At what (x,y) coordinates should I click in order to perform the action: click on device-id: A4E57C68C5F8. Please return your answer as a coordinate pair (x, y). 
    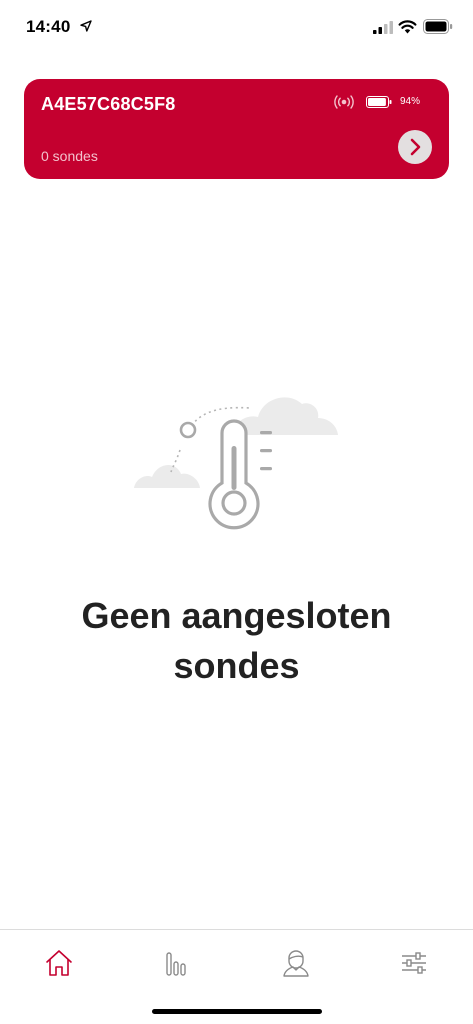
    Looking at the image, I should click on (108, 104).